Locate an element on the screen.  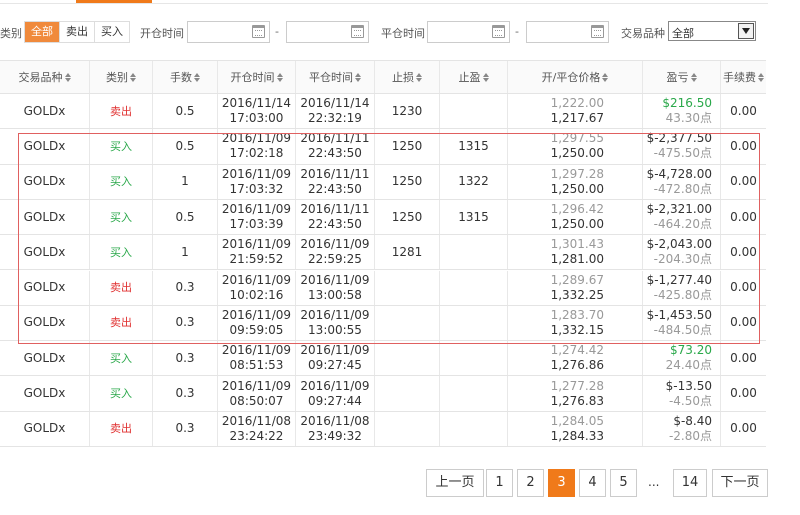
open-time-start-field is located at coordinates (228, 32).